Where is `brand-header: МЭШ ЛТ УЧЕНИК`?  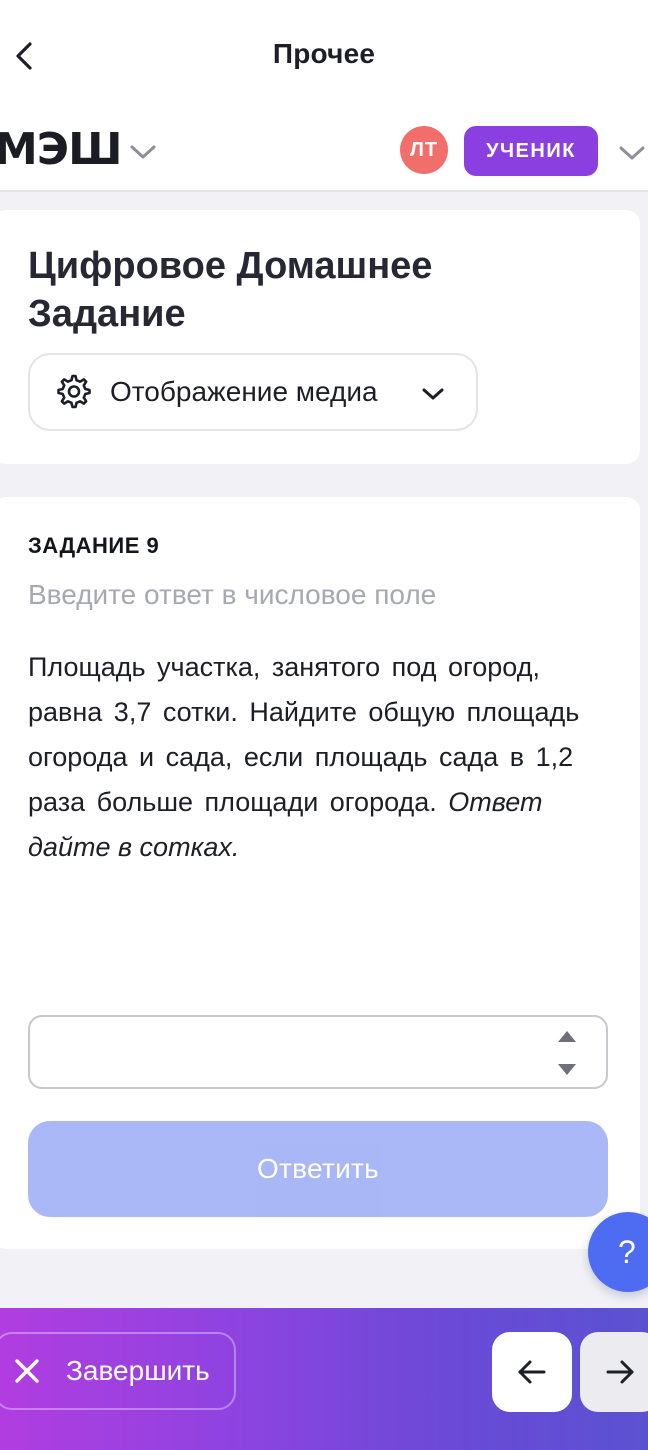
brand-header: МЭШ ЛТ УЧЕНИК is located at coordinates (324, 151).